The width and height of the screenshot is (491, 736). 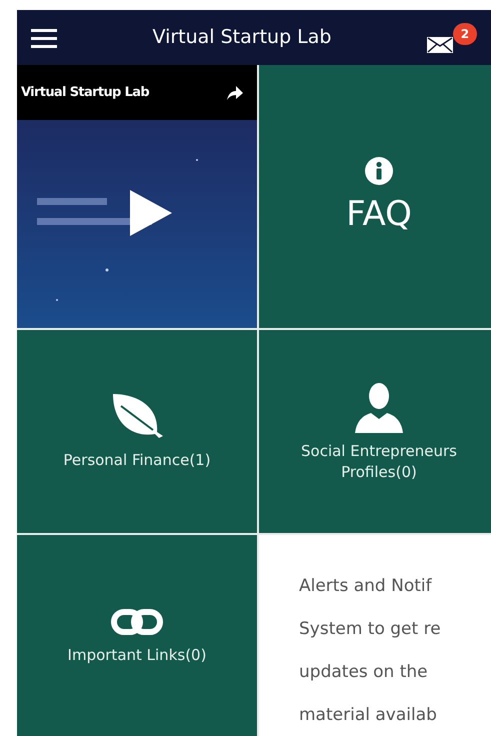 I want to click on menu-icon, so click(x=44, y=38).